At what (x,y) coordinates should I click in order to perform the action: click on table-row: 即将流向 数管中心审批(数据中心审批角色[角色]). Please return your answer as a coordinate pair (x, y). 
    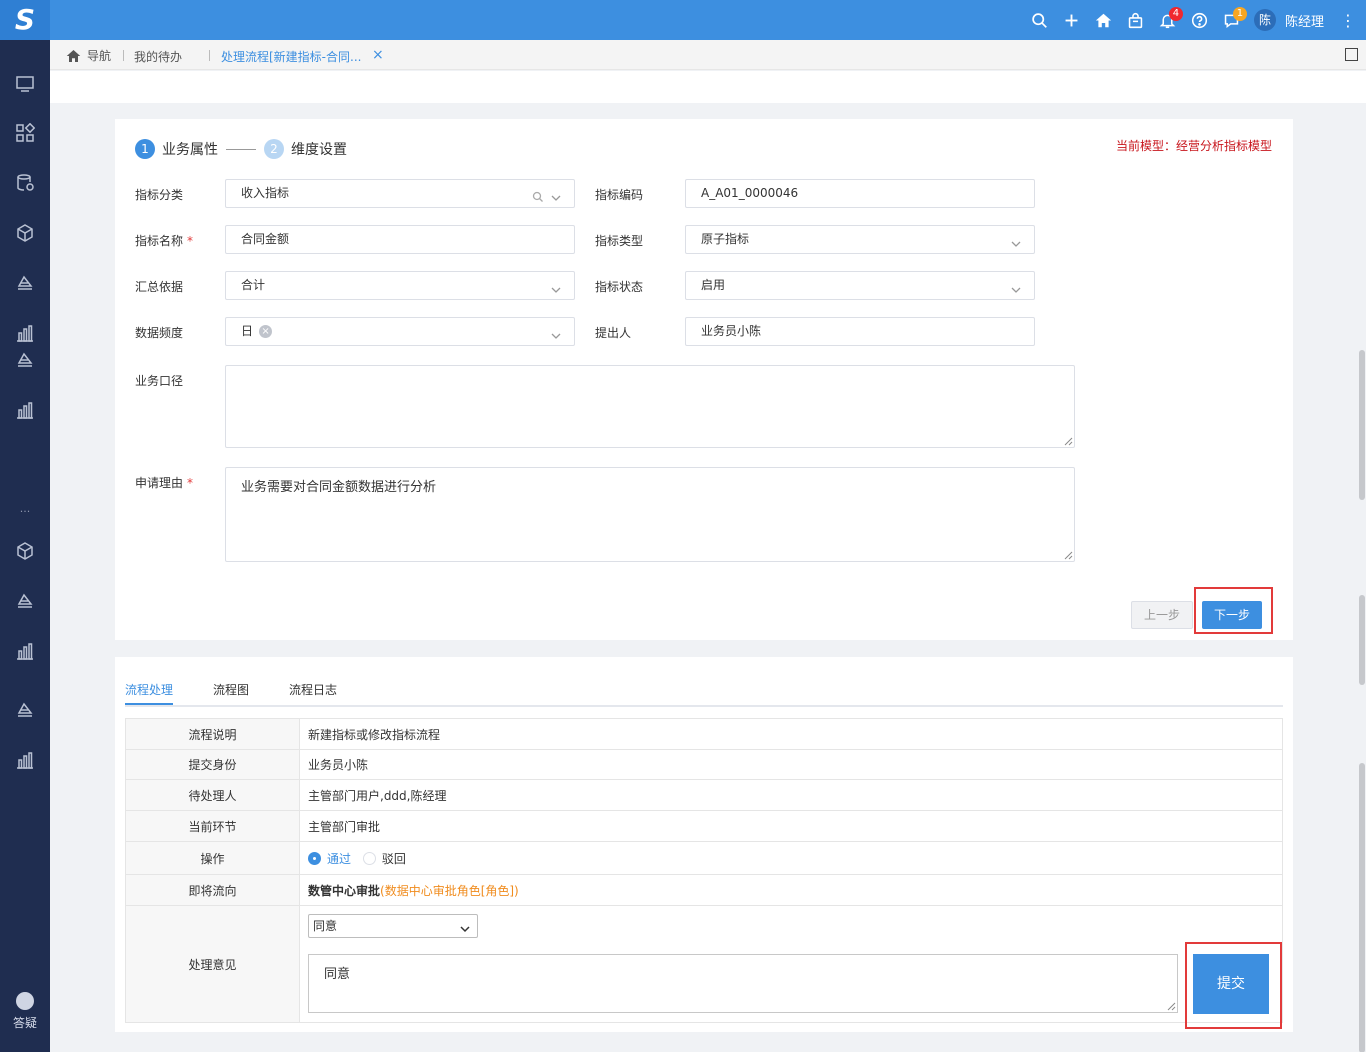
    Looking at the image, I should click on (704, 890).